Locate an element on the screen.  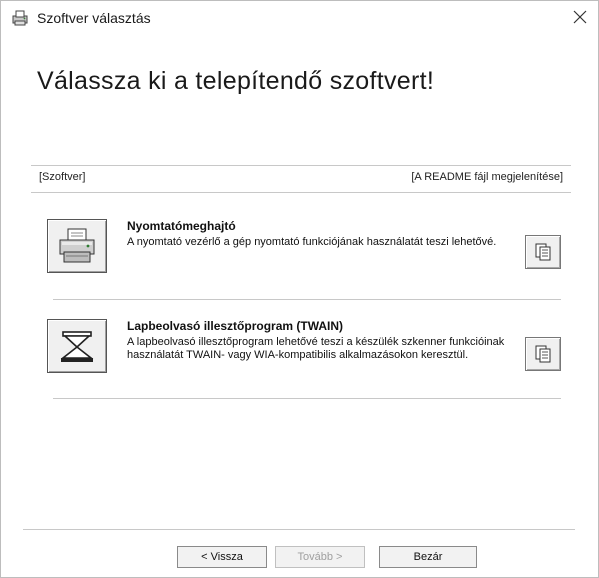
section-header: [Szoftver] [A README fájl megjelenítése] is located at coordinates (301, 179).